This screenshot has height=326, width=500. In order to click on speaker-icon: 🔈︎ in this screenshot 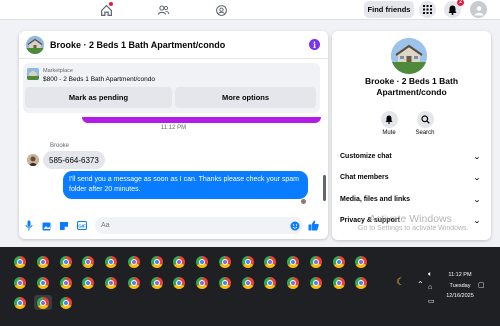, I will do `click(430, 275)`.